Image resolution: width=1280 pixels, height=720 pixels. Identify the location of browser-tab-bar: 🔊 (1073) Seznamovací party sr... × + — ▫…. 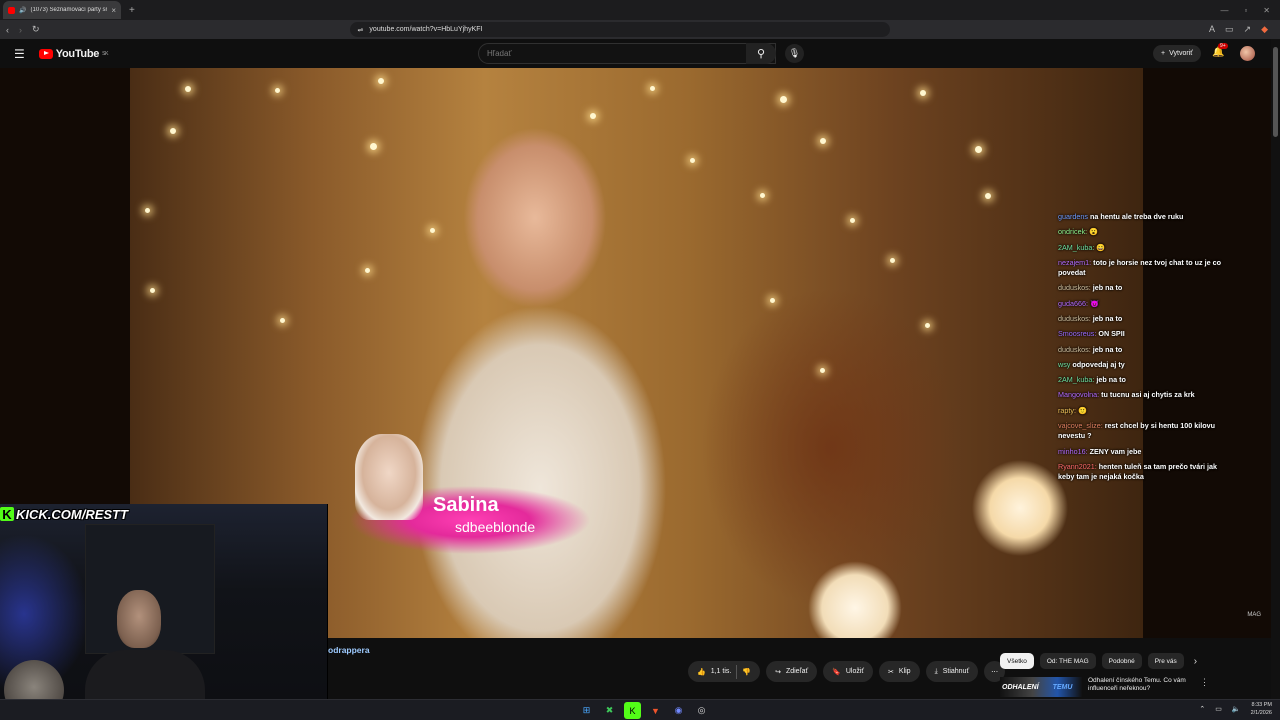
(640, 10).